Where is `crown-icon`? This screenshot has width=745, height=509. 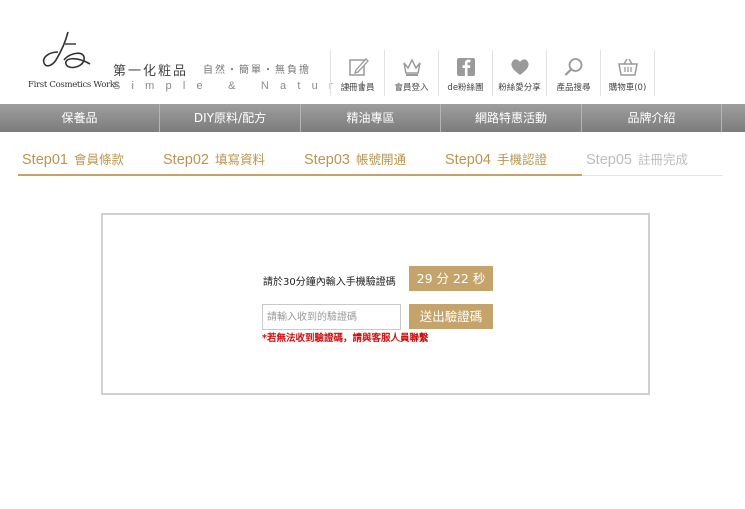 crown-icon is located at coordinates (411, 67).